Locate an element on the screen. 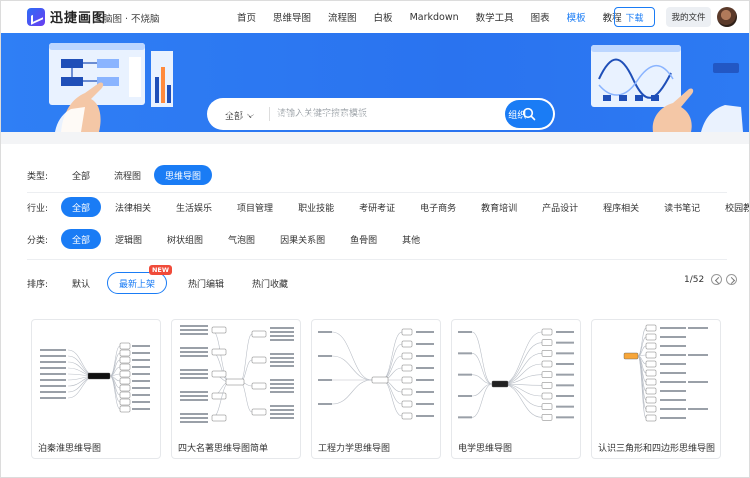  filter-industry-option: 教育培训 is located at coordinates (499, 207).